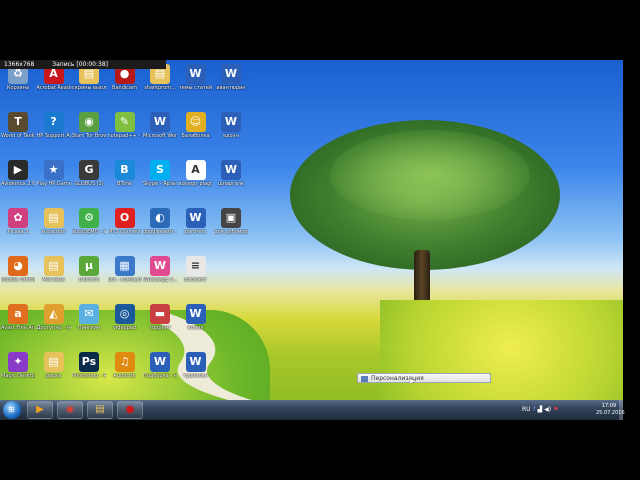 The image size is (640, 480). What do you see at coordinates (89, 218) in the screenshot?
I see `autodemo-icon: ⚙` at bounding box center [89, 218].